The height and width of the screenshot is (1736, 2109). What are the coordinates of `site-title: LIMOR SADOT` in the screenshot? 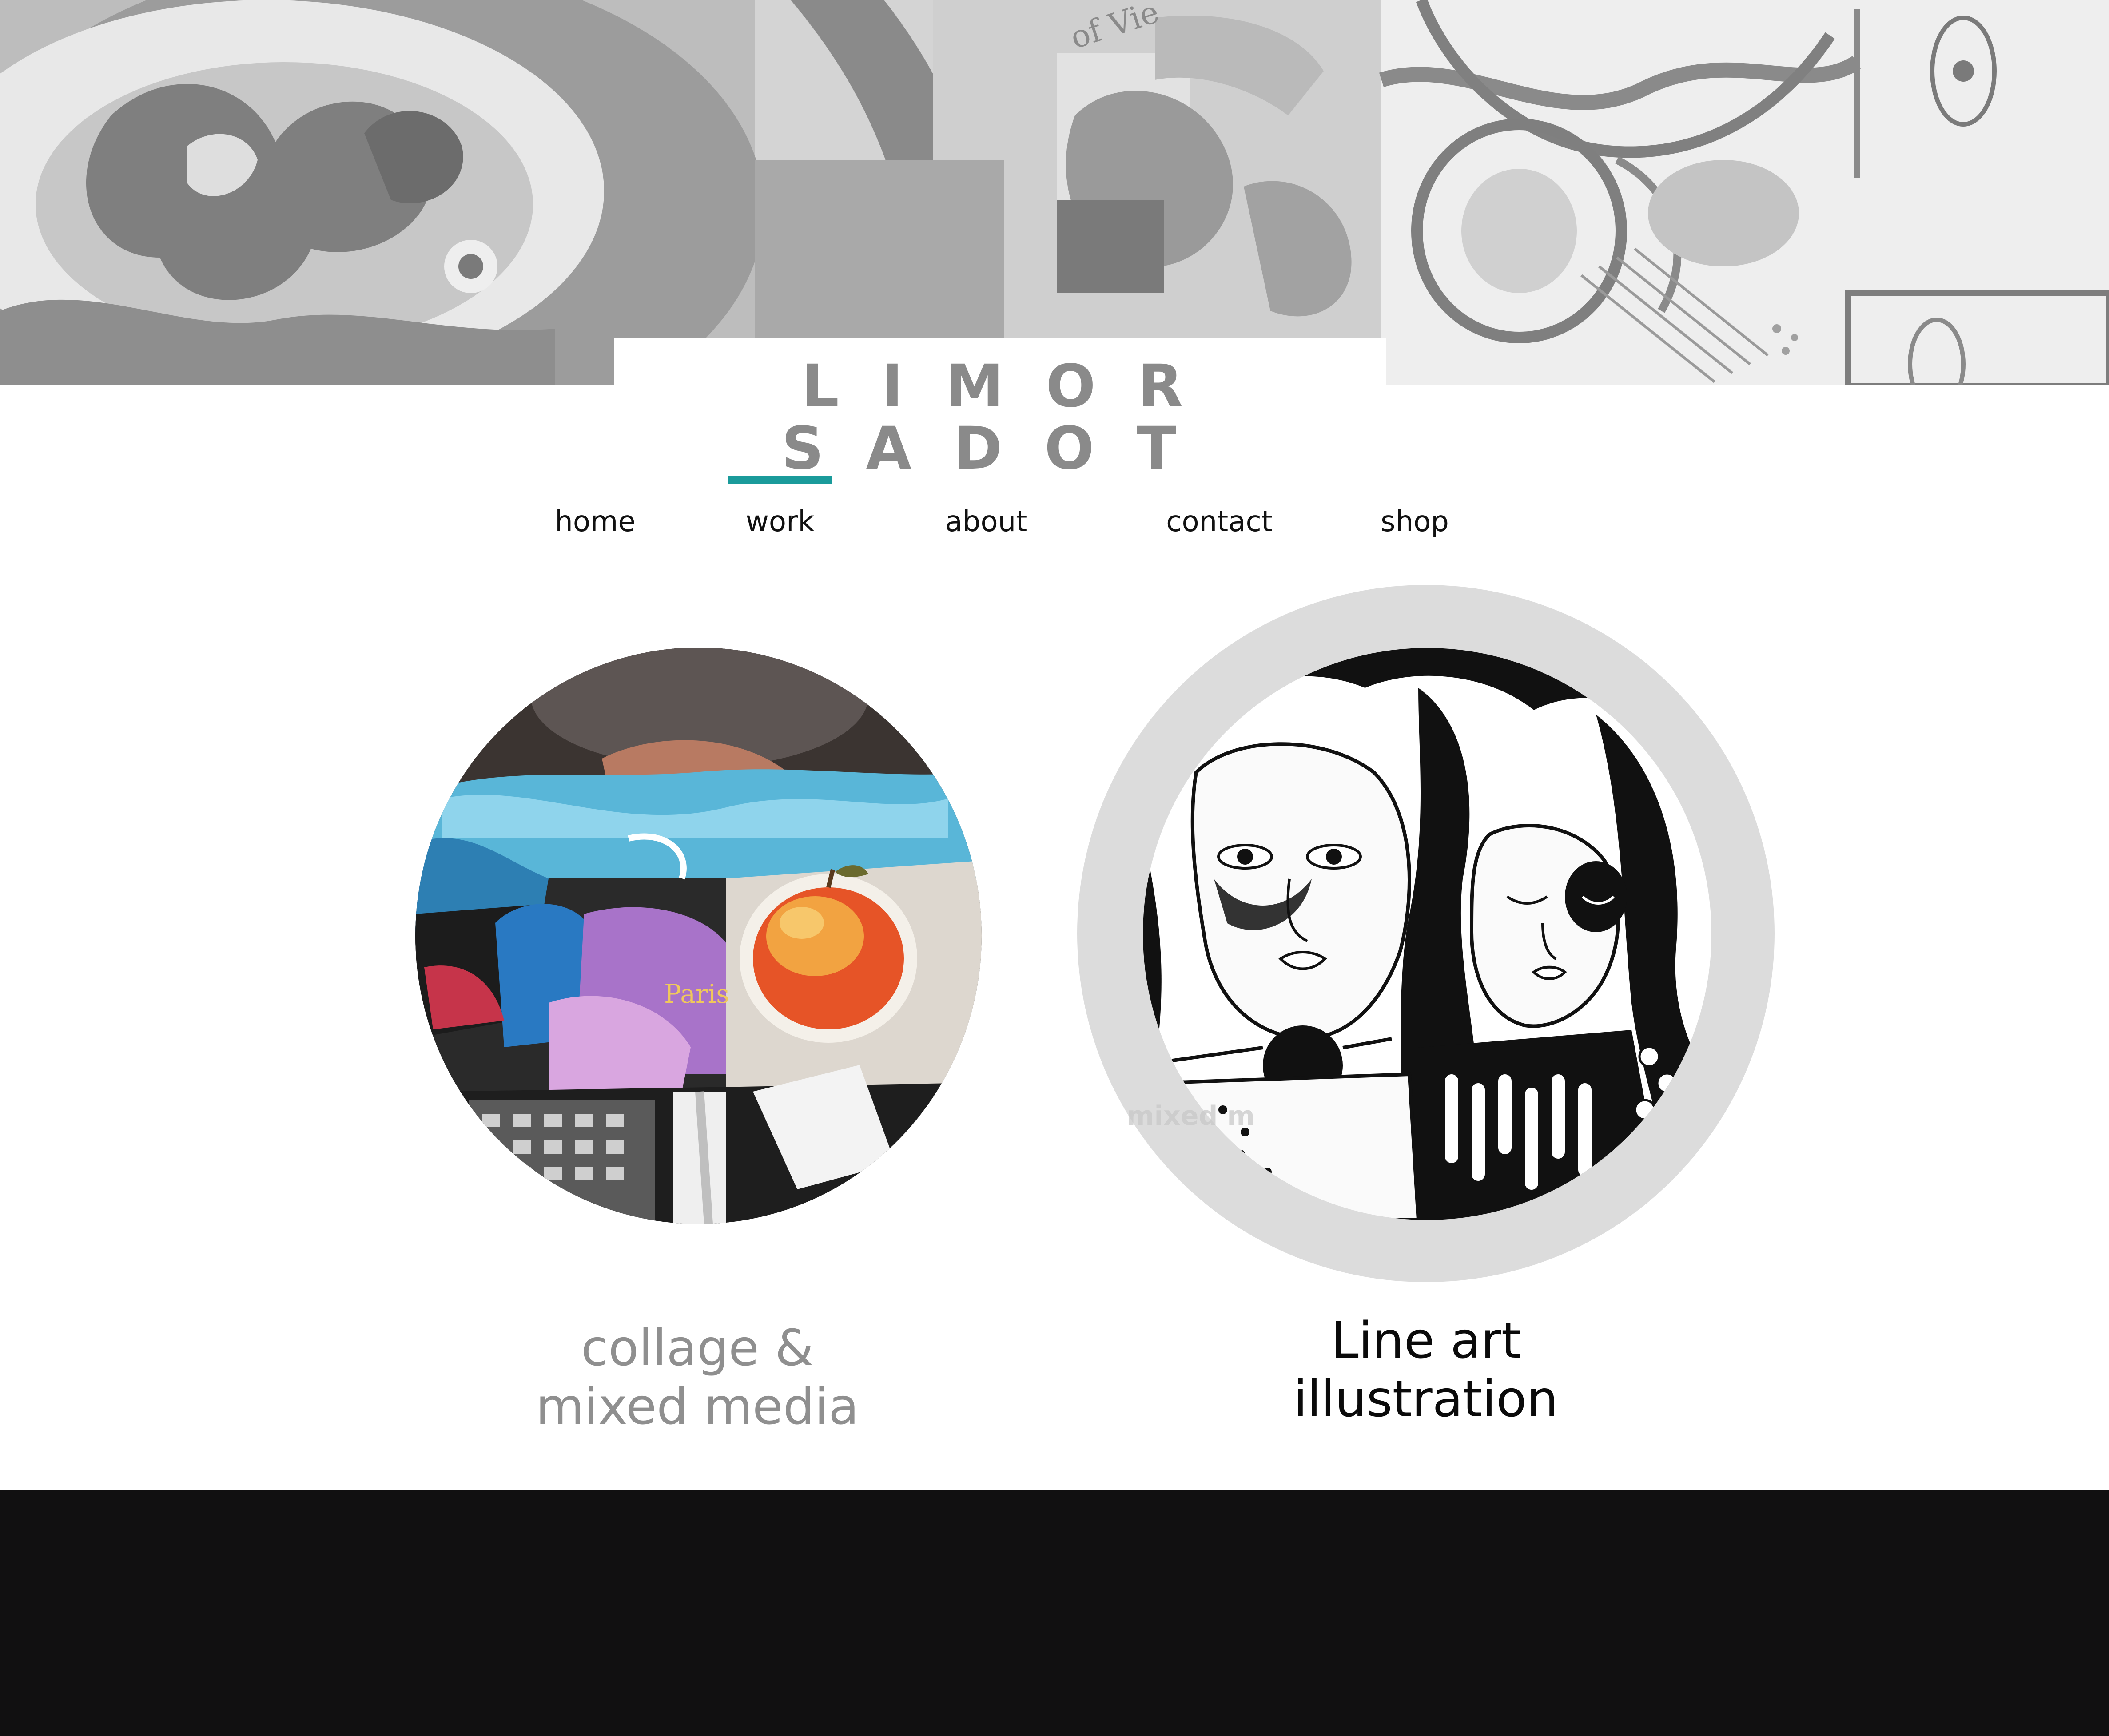 It's located at (1000, 417).